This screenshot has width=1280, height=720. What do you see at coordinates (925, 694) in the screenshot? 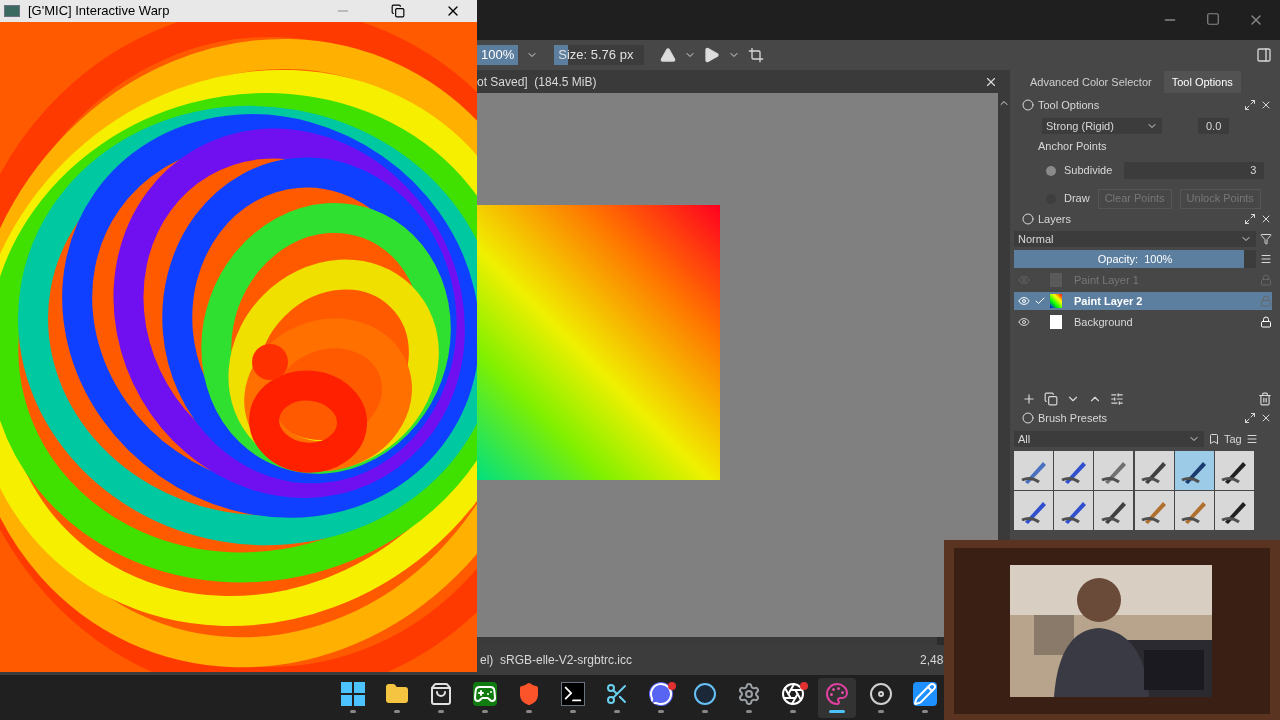
I see `pencil-icon` at bounding box center [925, 694].